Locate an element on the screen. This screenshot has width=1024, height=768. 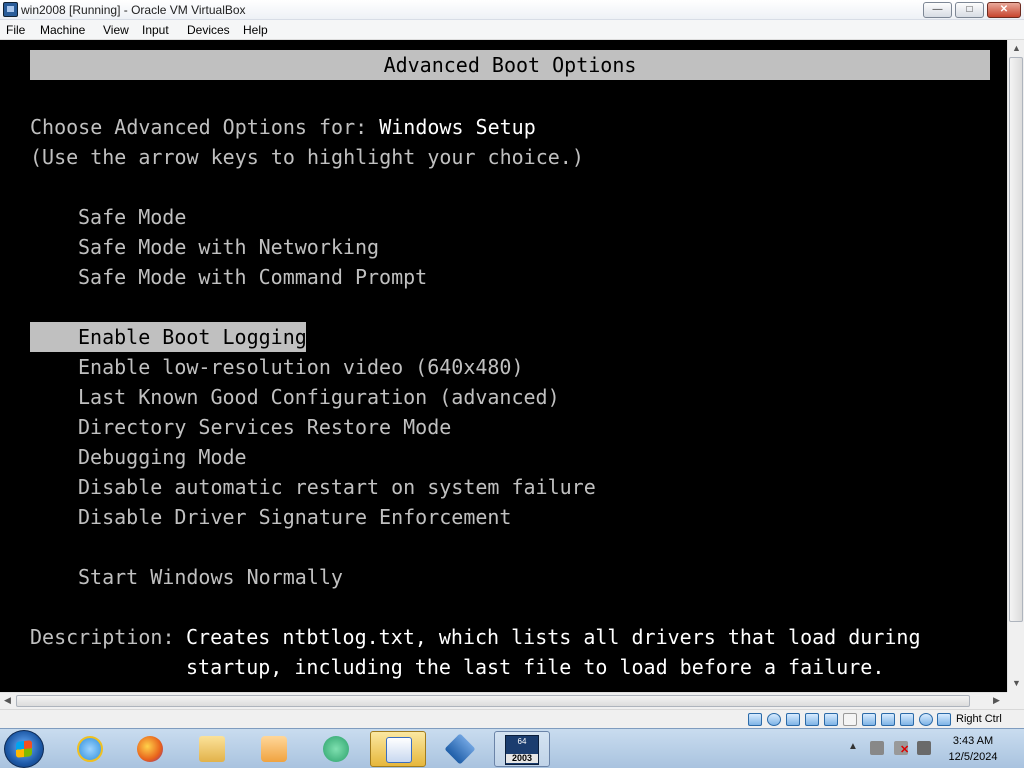
taskbar-ie is located at coordinates (90, 749).